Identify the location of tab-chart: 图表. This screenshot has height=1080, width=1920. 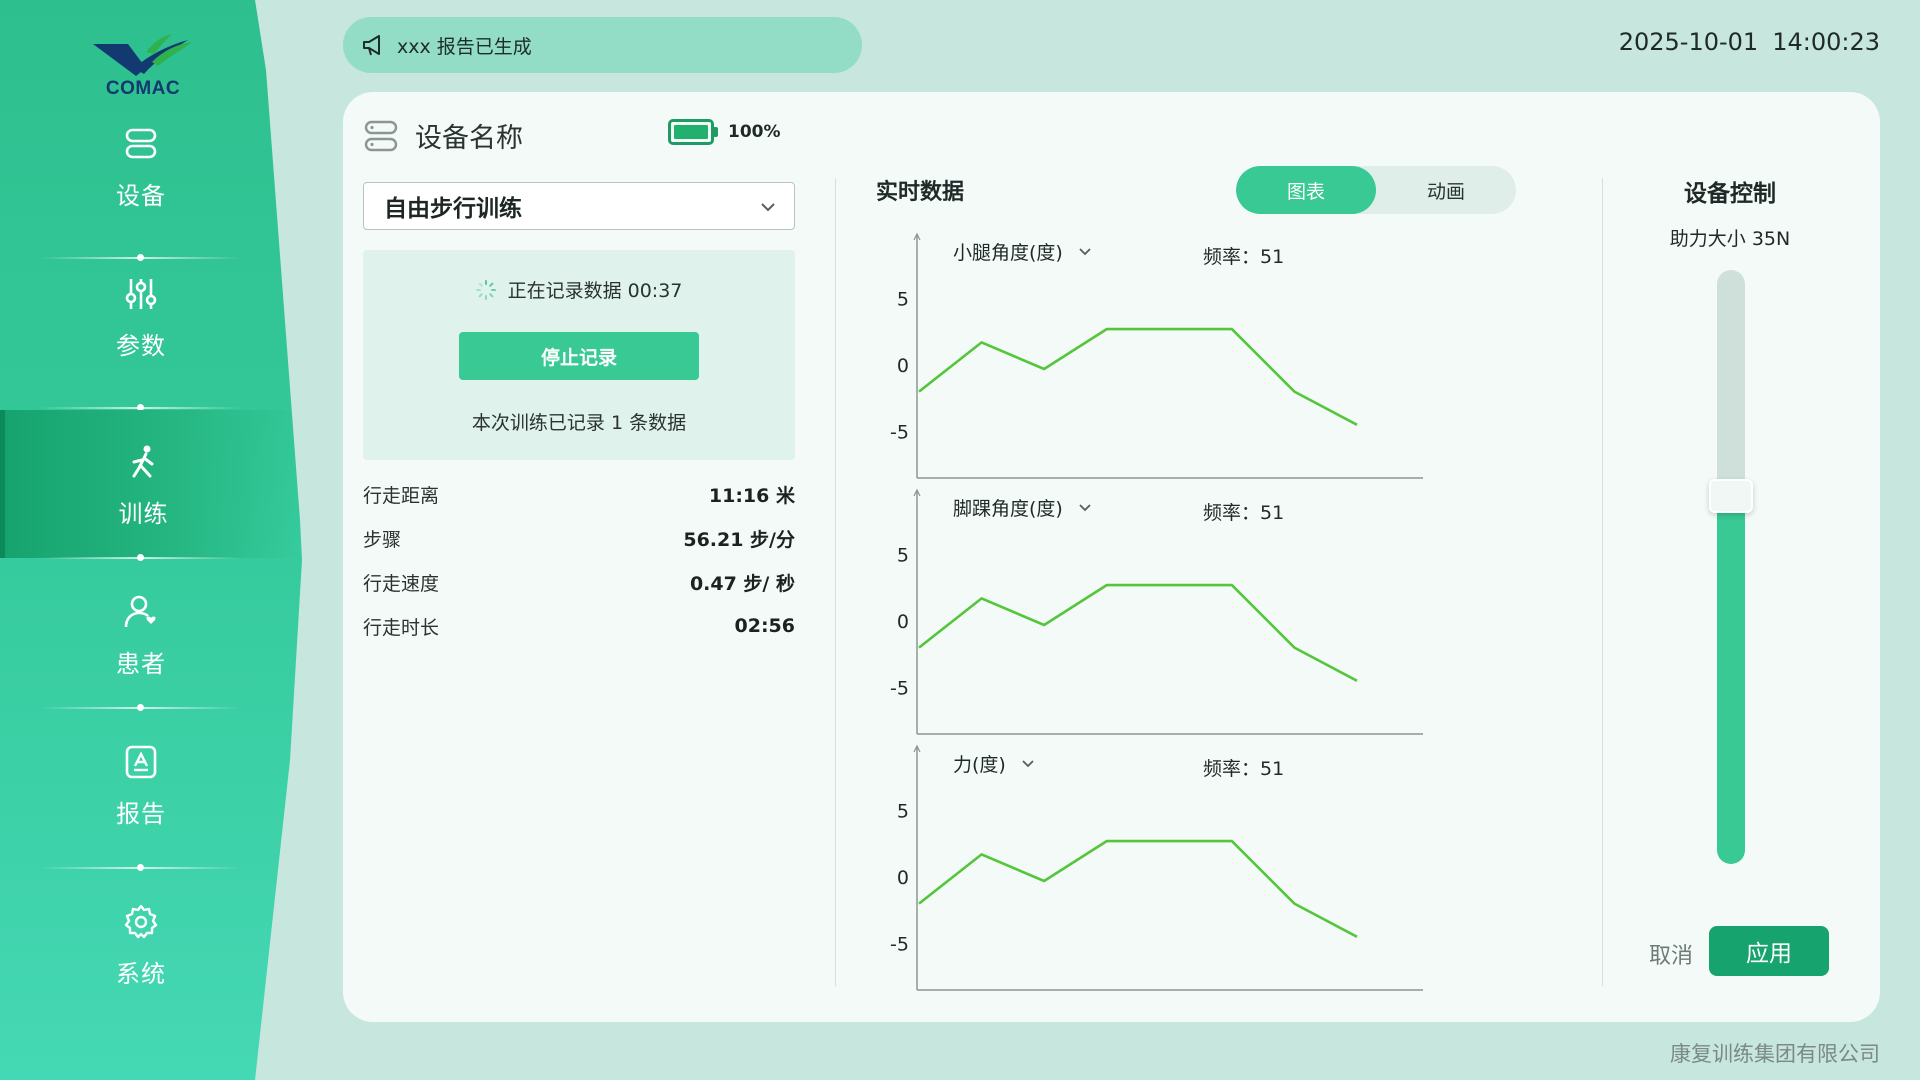
(1306, 190).